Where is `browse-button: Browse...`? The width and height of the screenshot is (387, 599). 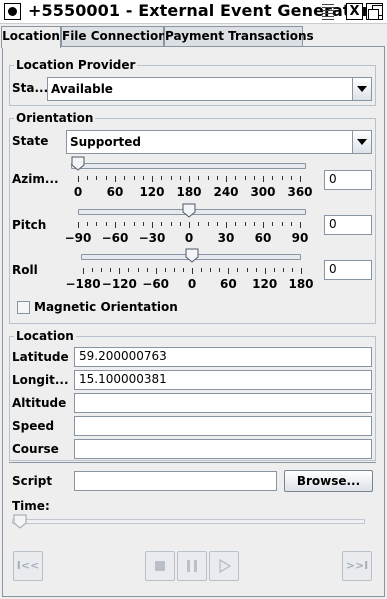 browse-button: Browse... is located at coordinates (328, 481).